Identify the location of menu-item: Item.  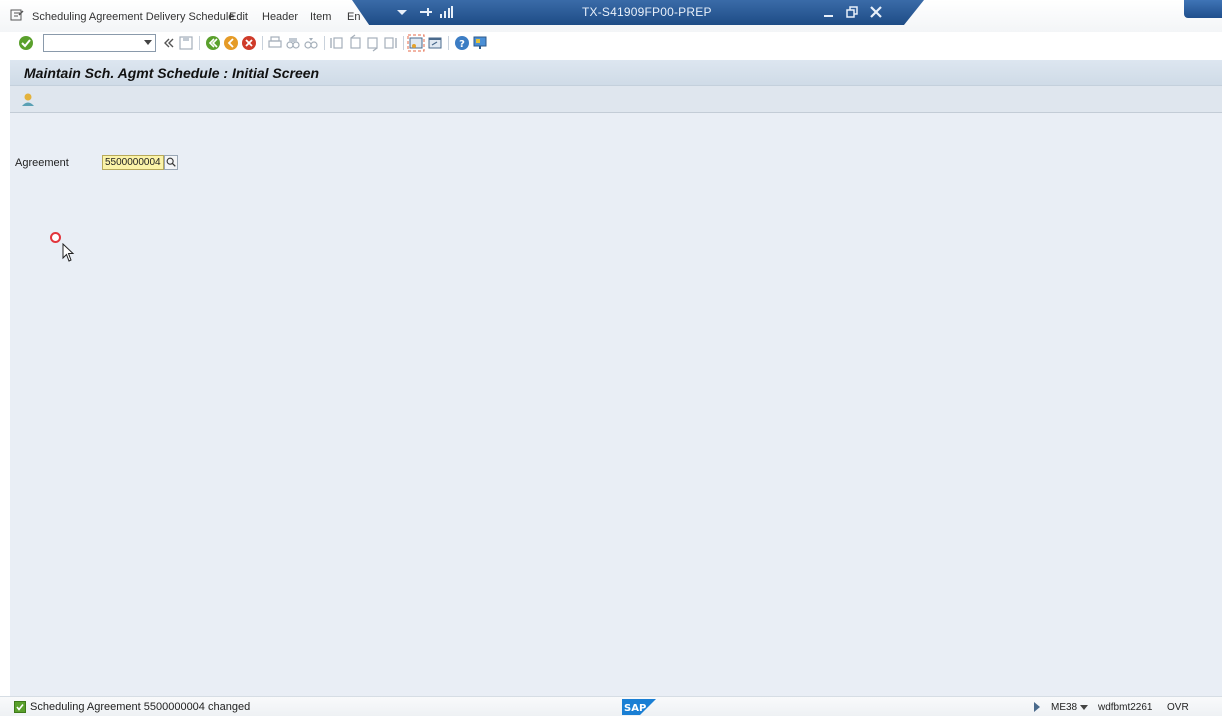
(320, 17).